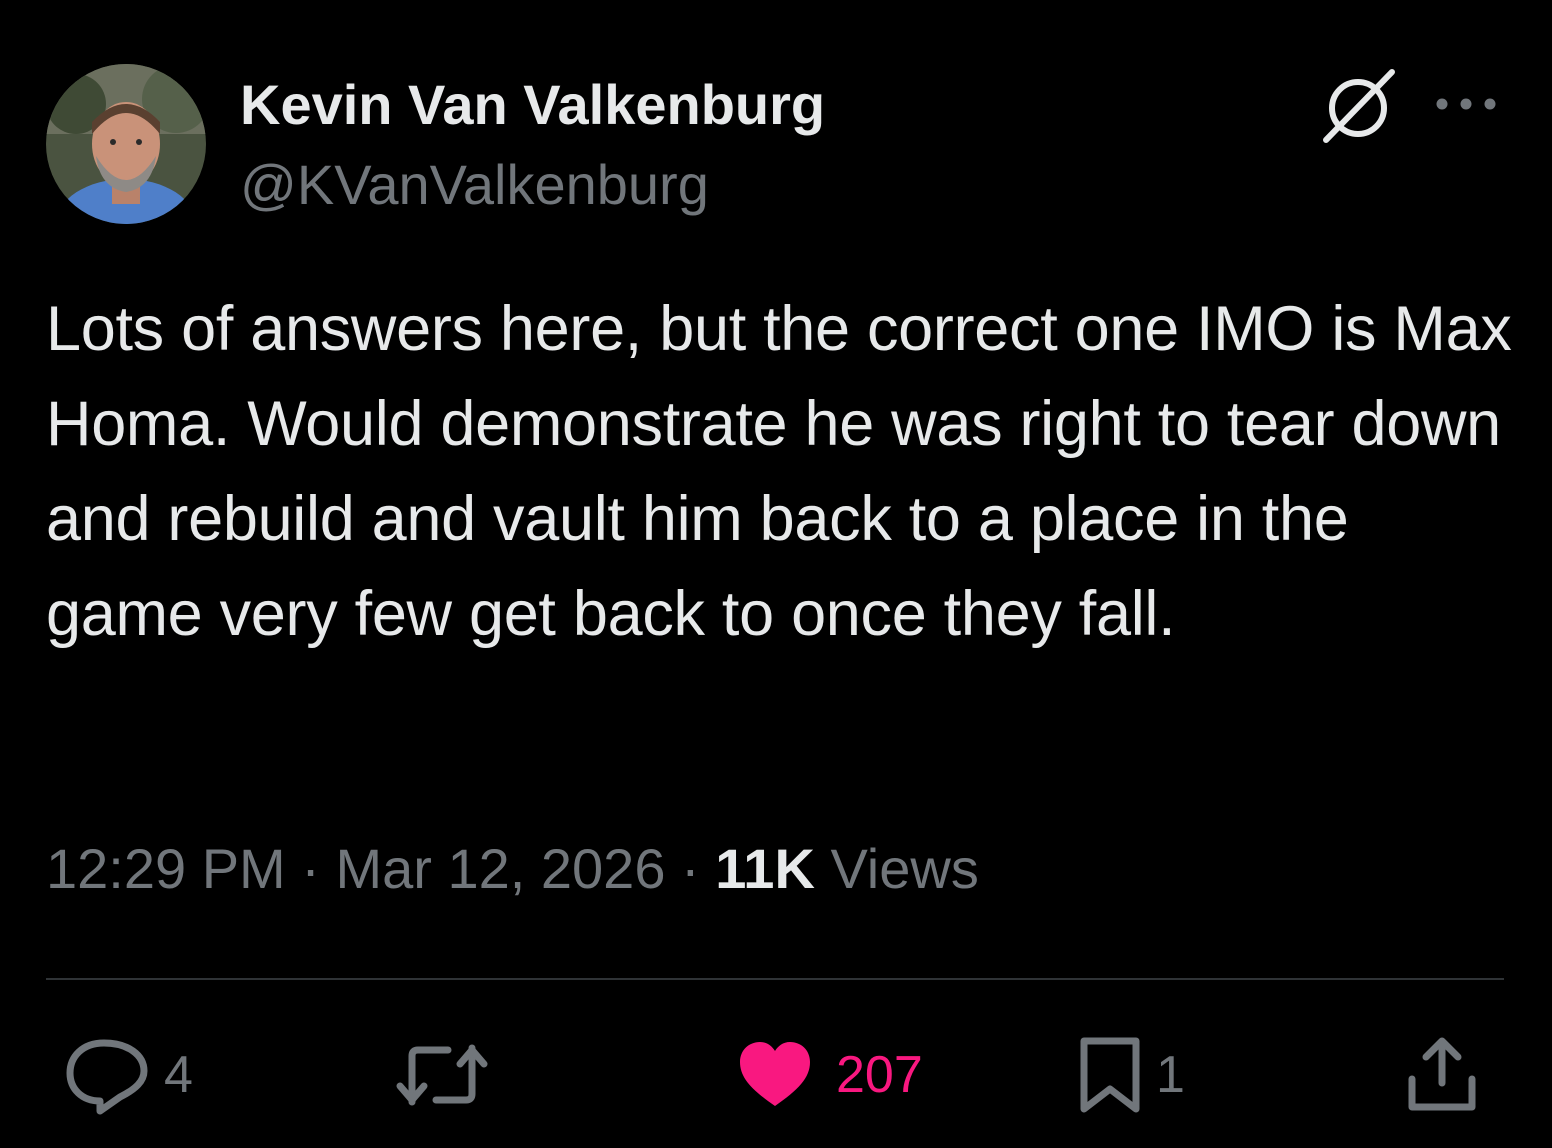  I want to click on bookmark-count: 1, so click(1170, 1075).